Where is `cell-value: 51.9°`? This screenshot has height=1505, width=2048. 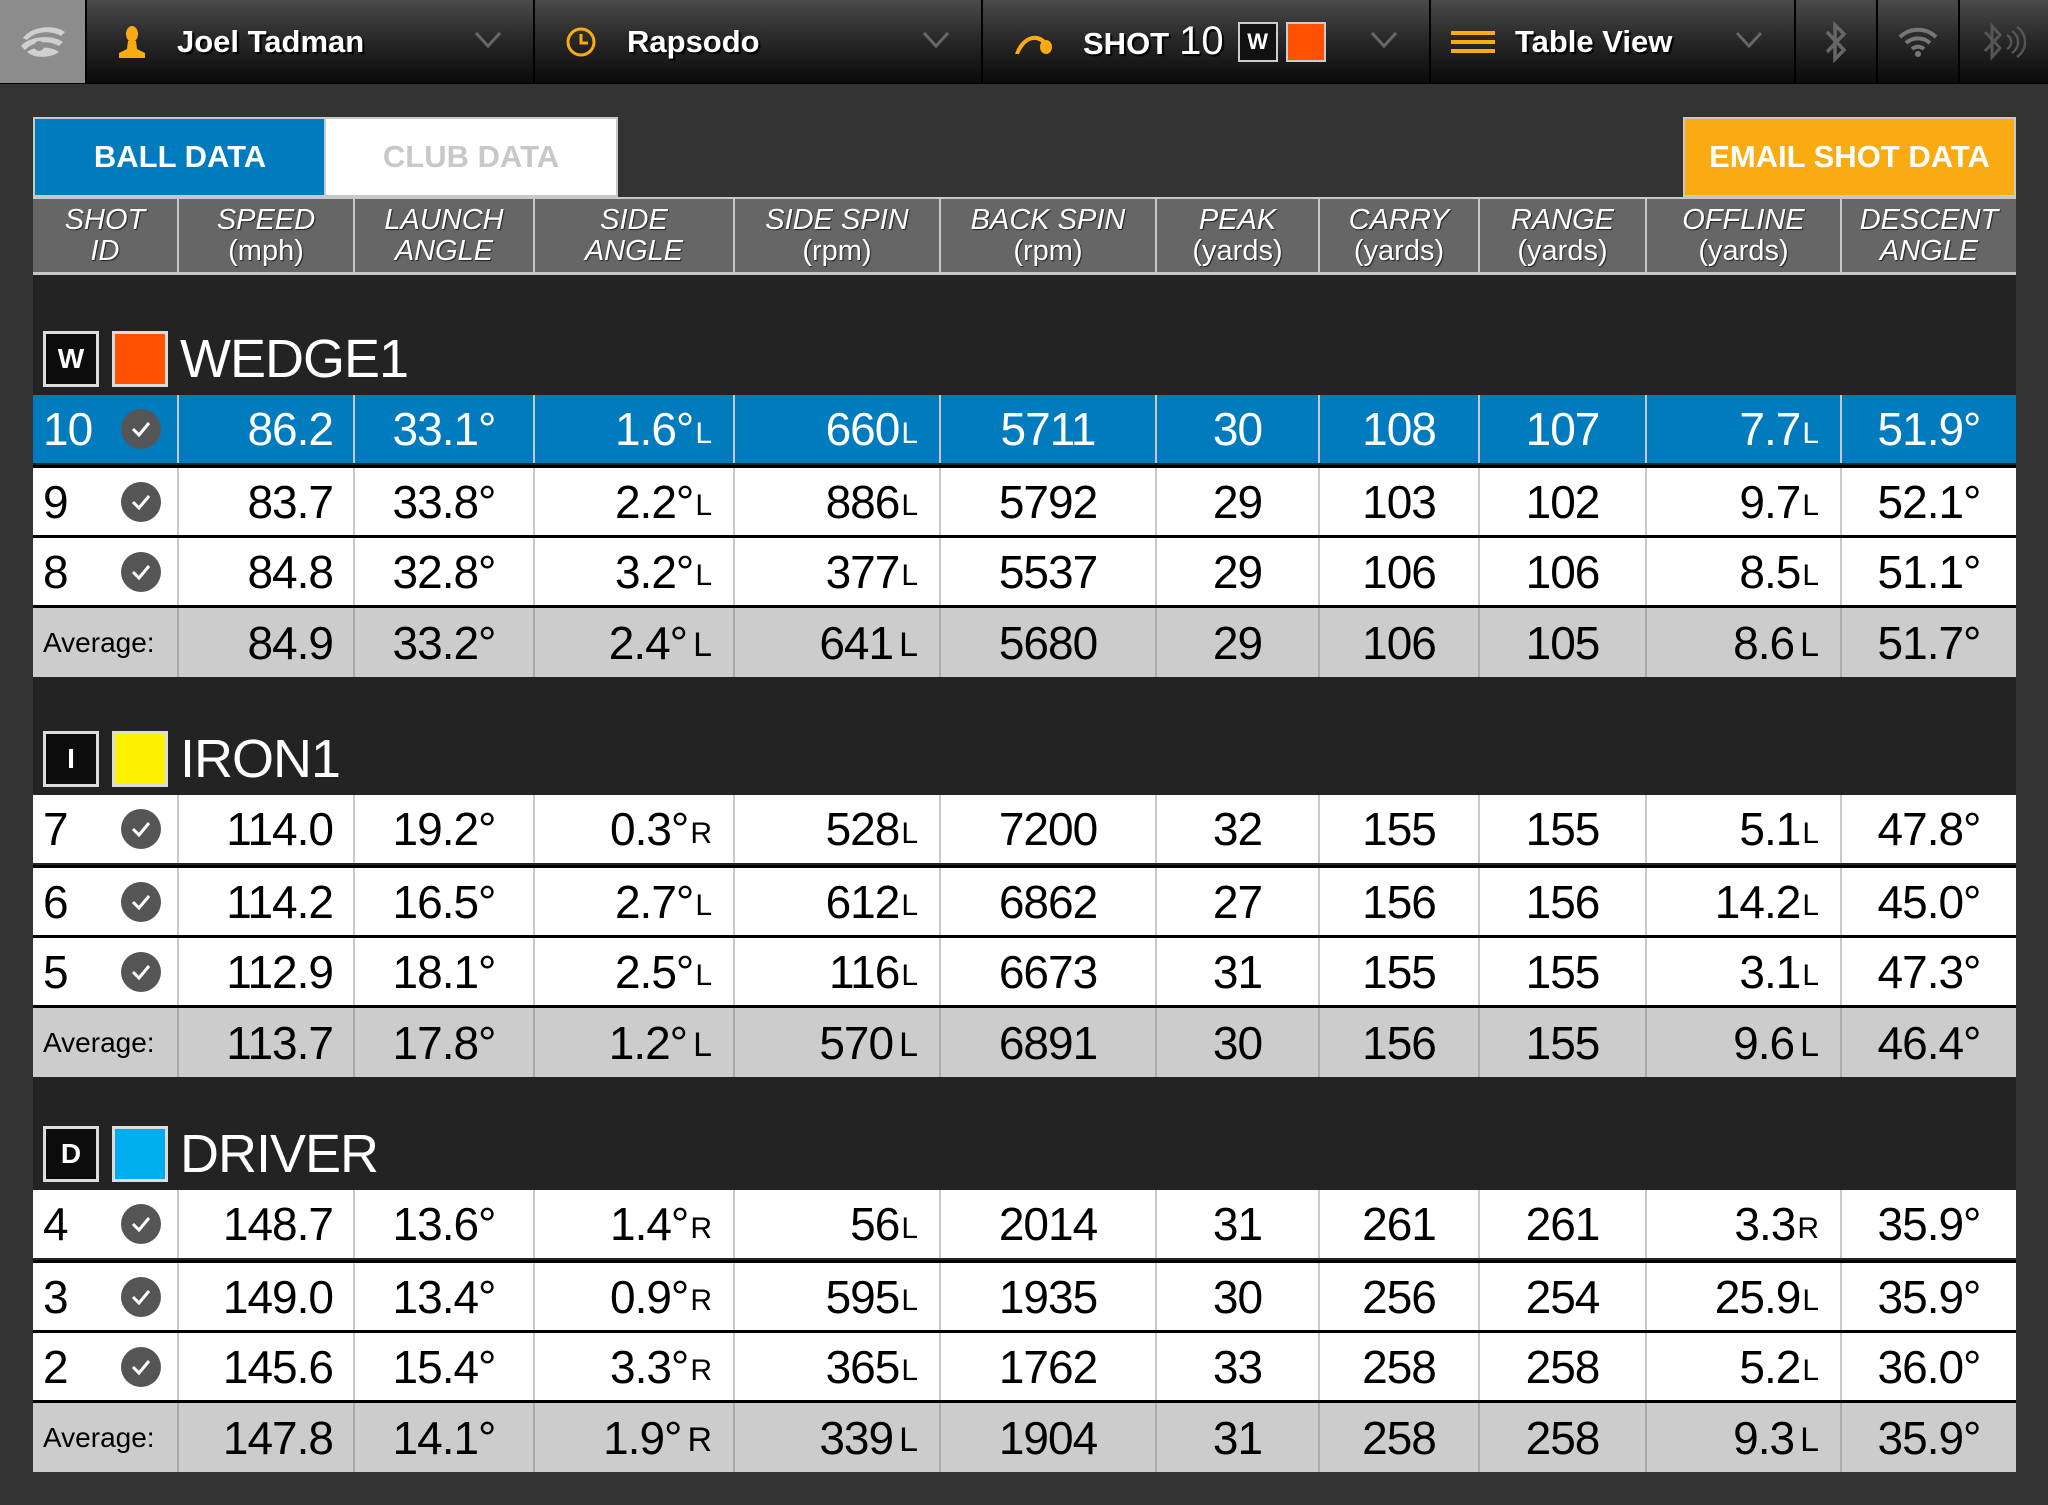 cell-value: 51.9° is located at coordinates (1929, 429).